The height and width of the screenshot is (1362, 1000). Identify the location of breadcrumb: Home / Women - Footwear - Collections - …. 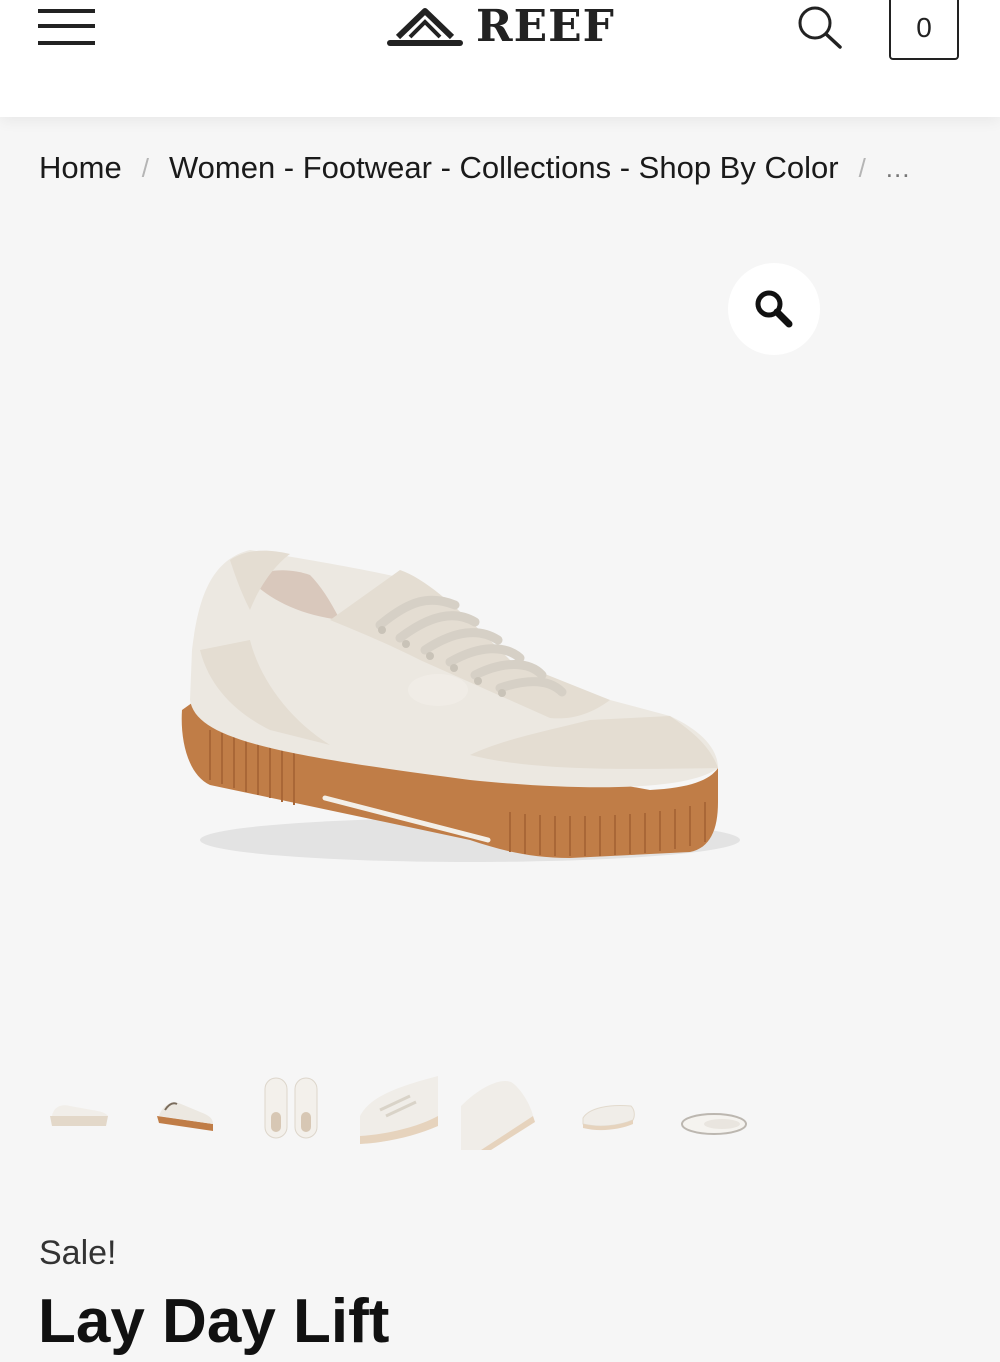
(504, 168).